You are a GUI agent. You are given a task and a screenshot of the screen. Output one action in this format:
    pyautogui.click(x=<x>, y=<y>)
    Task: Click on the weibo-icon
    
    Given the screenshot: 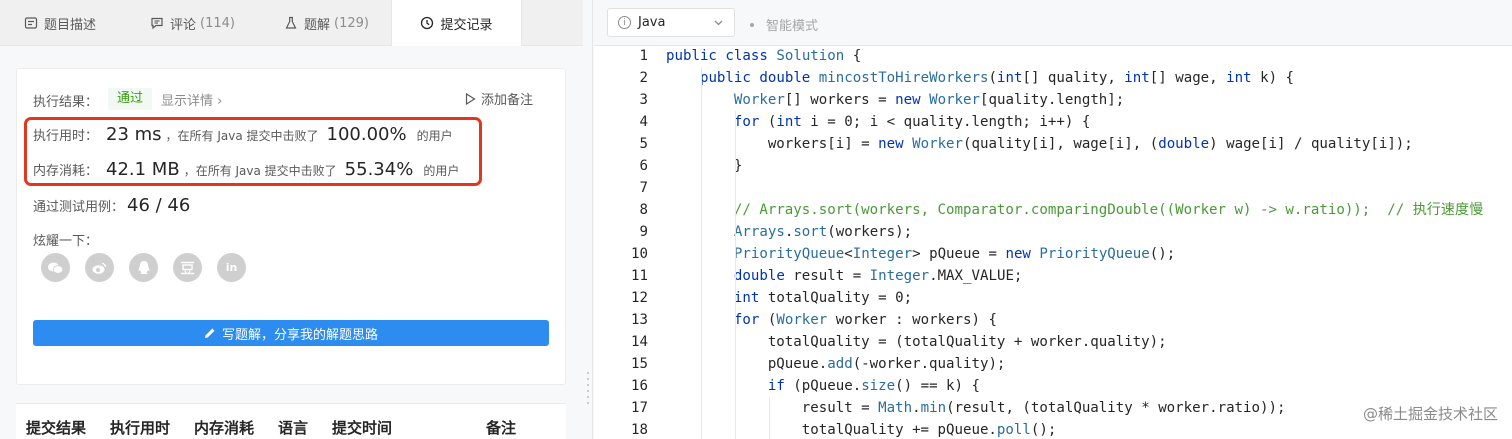 What is the action you would take?
    pyautogui.click(x=99, y=267)
    